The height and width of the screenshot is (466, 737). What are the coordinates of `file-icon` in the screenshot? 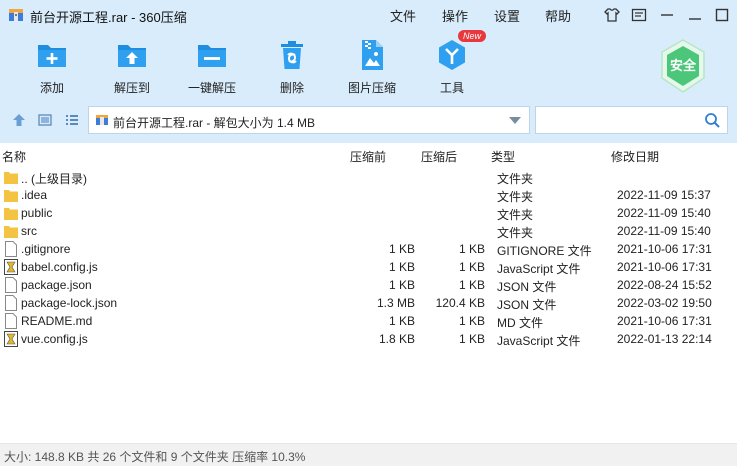 It's located at (11, 321).